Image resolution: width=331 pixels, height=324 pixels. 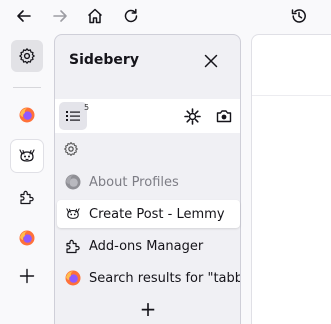 What do you see at coordinates (147, 116) in the screenshot?
I see `sidebery-nav-bar: 5` at bounding box center [147, 116].